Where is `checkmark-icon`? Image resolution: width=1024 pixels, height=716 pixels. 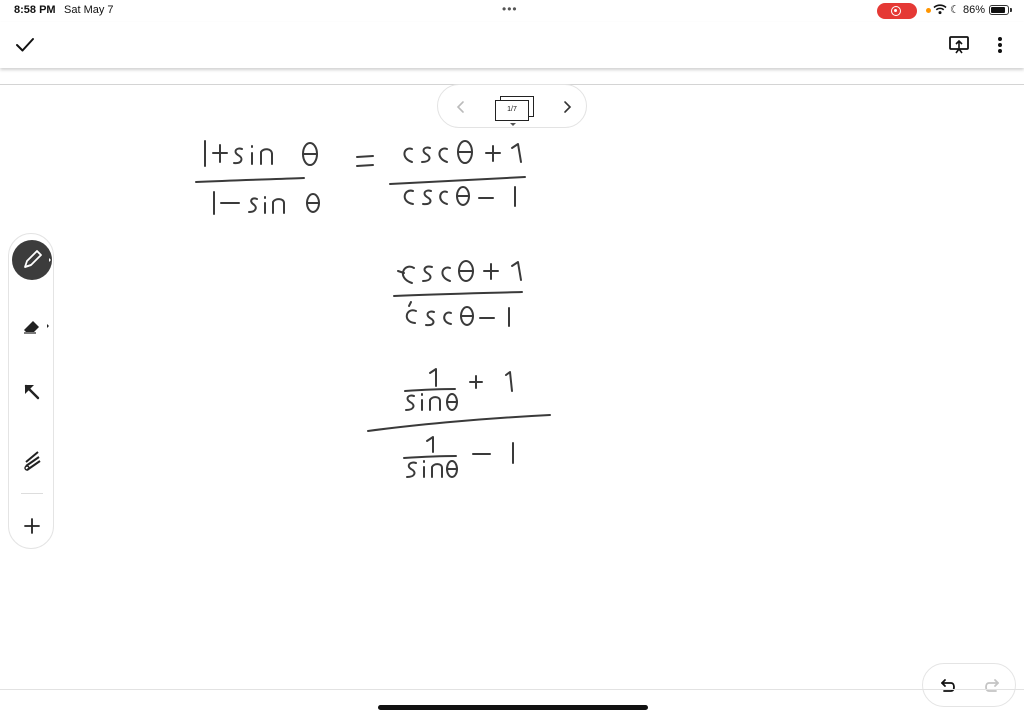 checkmark-icon is located at coordinates (25, 45).